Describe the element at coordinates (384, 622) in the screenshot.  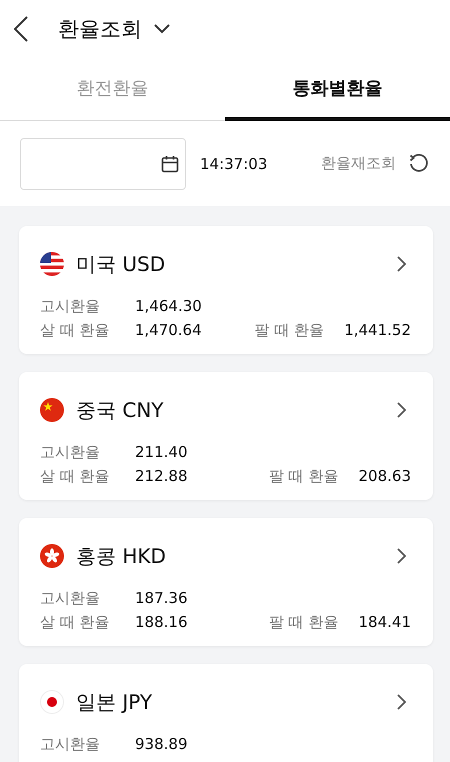
I see `rate-value: 184.41` at that location.